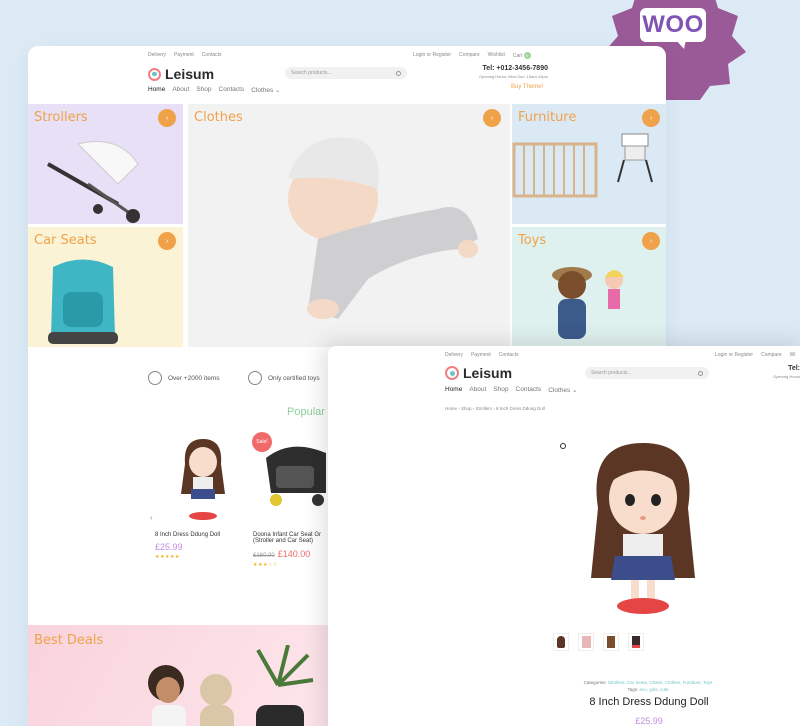  What do you see at coordinates (69, 640) in the screenshot?
I see `best-deals-label: Best Deals` at bounding box center [69, 640].